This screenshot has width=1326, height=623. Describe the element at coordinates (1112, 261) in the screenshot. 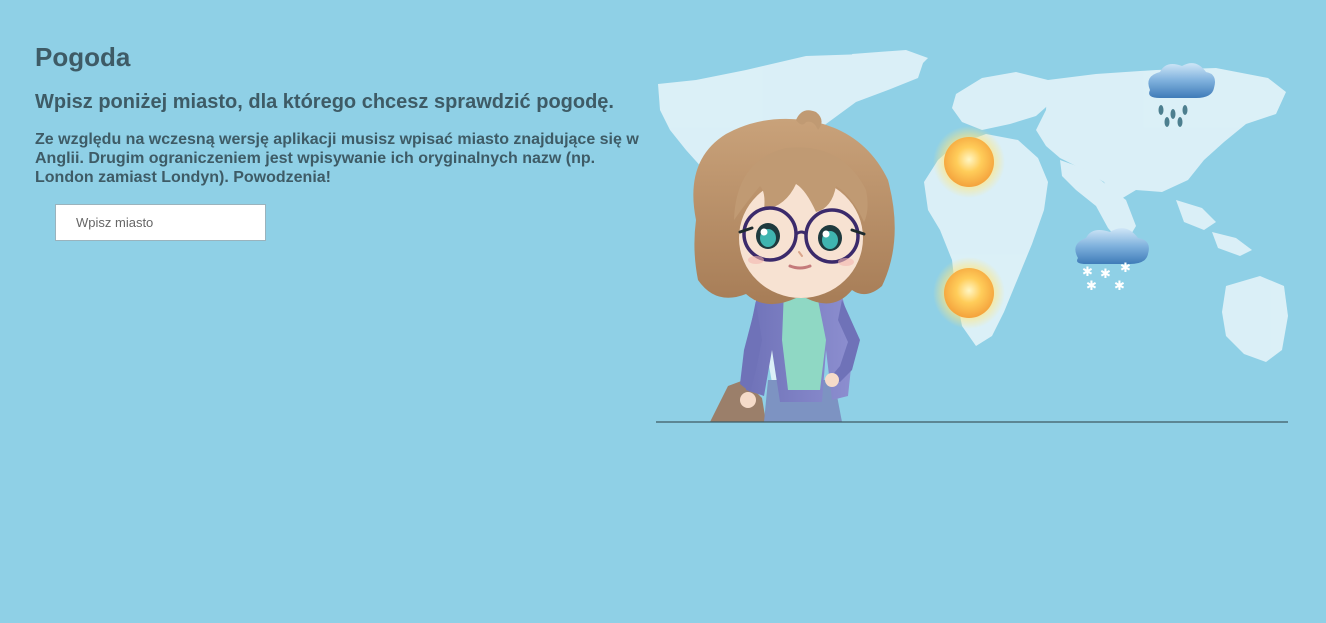

I see `snow-cloud-icon: ✱ ✱ ✱ ✱ ✱` at that location.